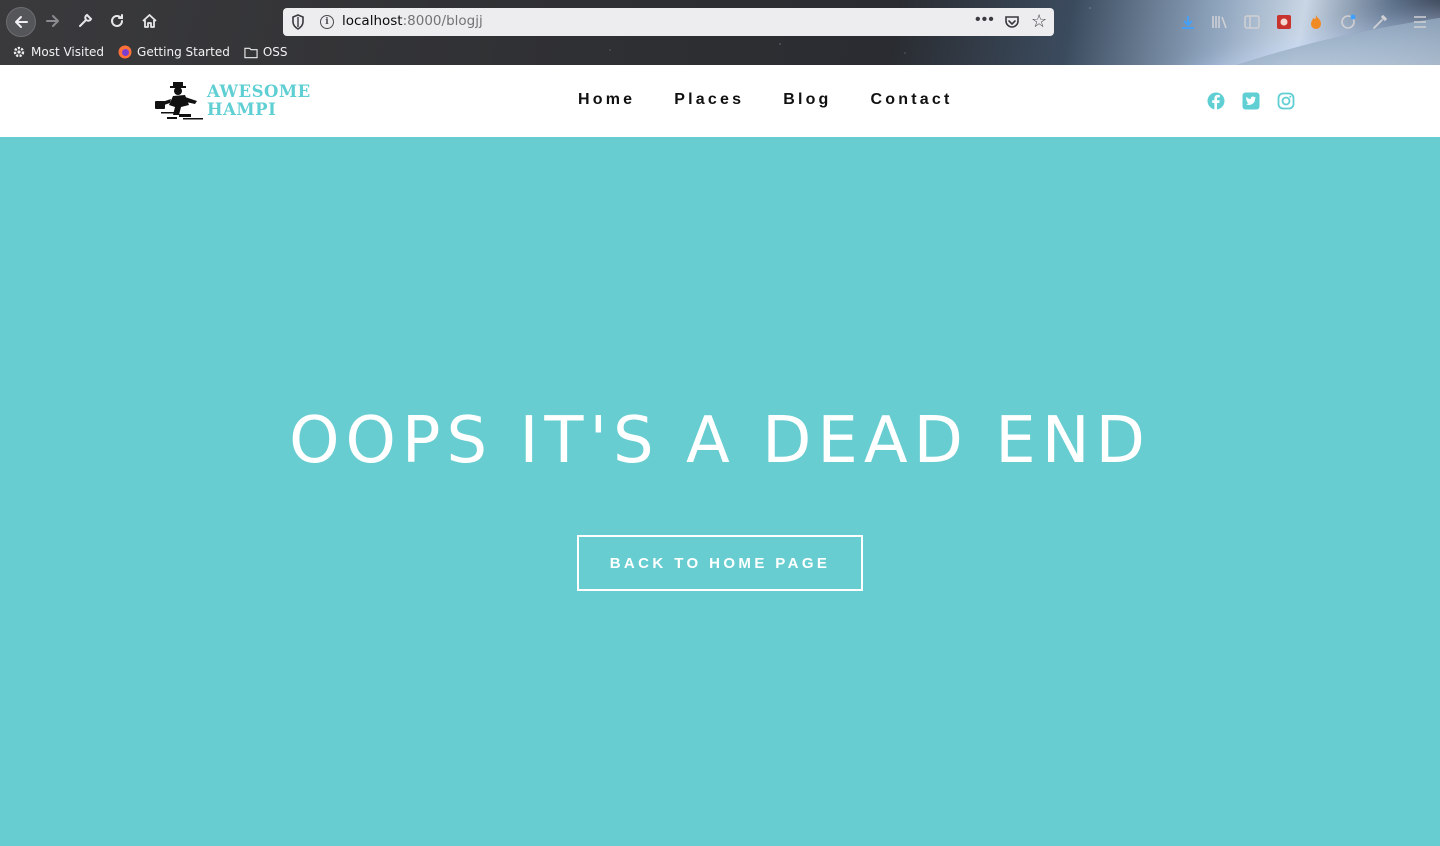 The width and height of the screenshot is (1440, 846). I want to click on page-title: OOPS IT'S A DEAD END, so click(720, 441).